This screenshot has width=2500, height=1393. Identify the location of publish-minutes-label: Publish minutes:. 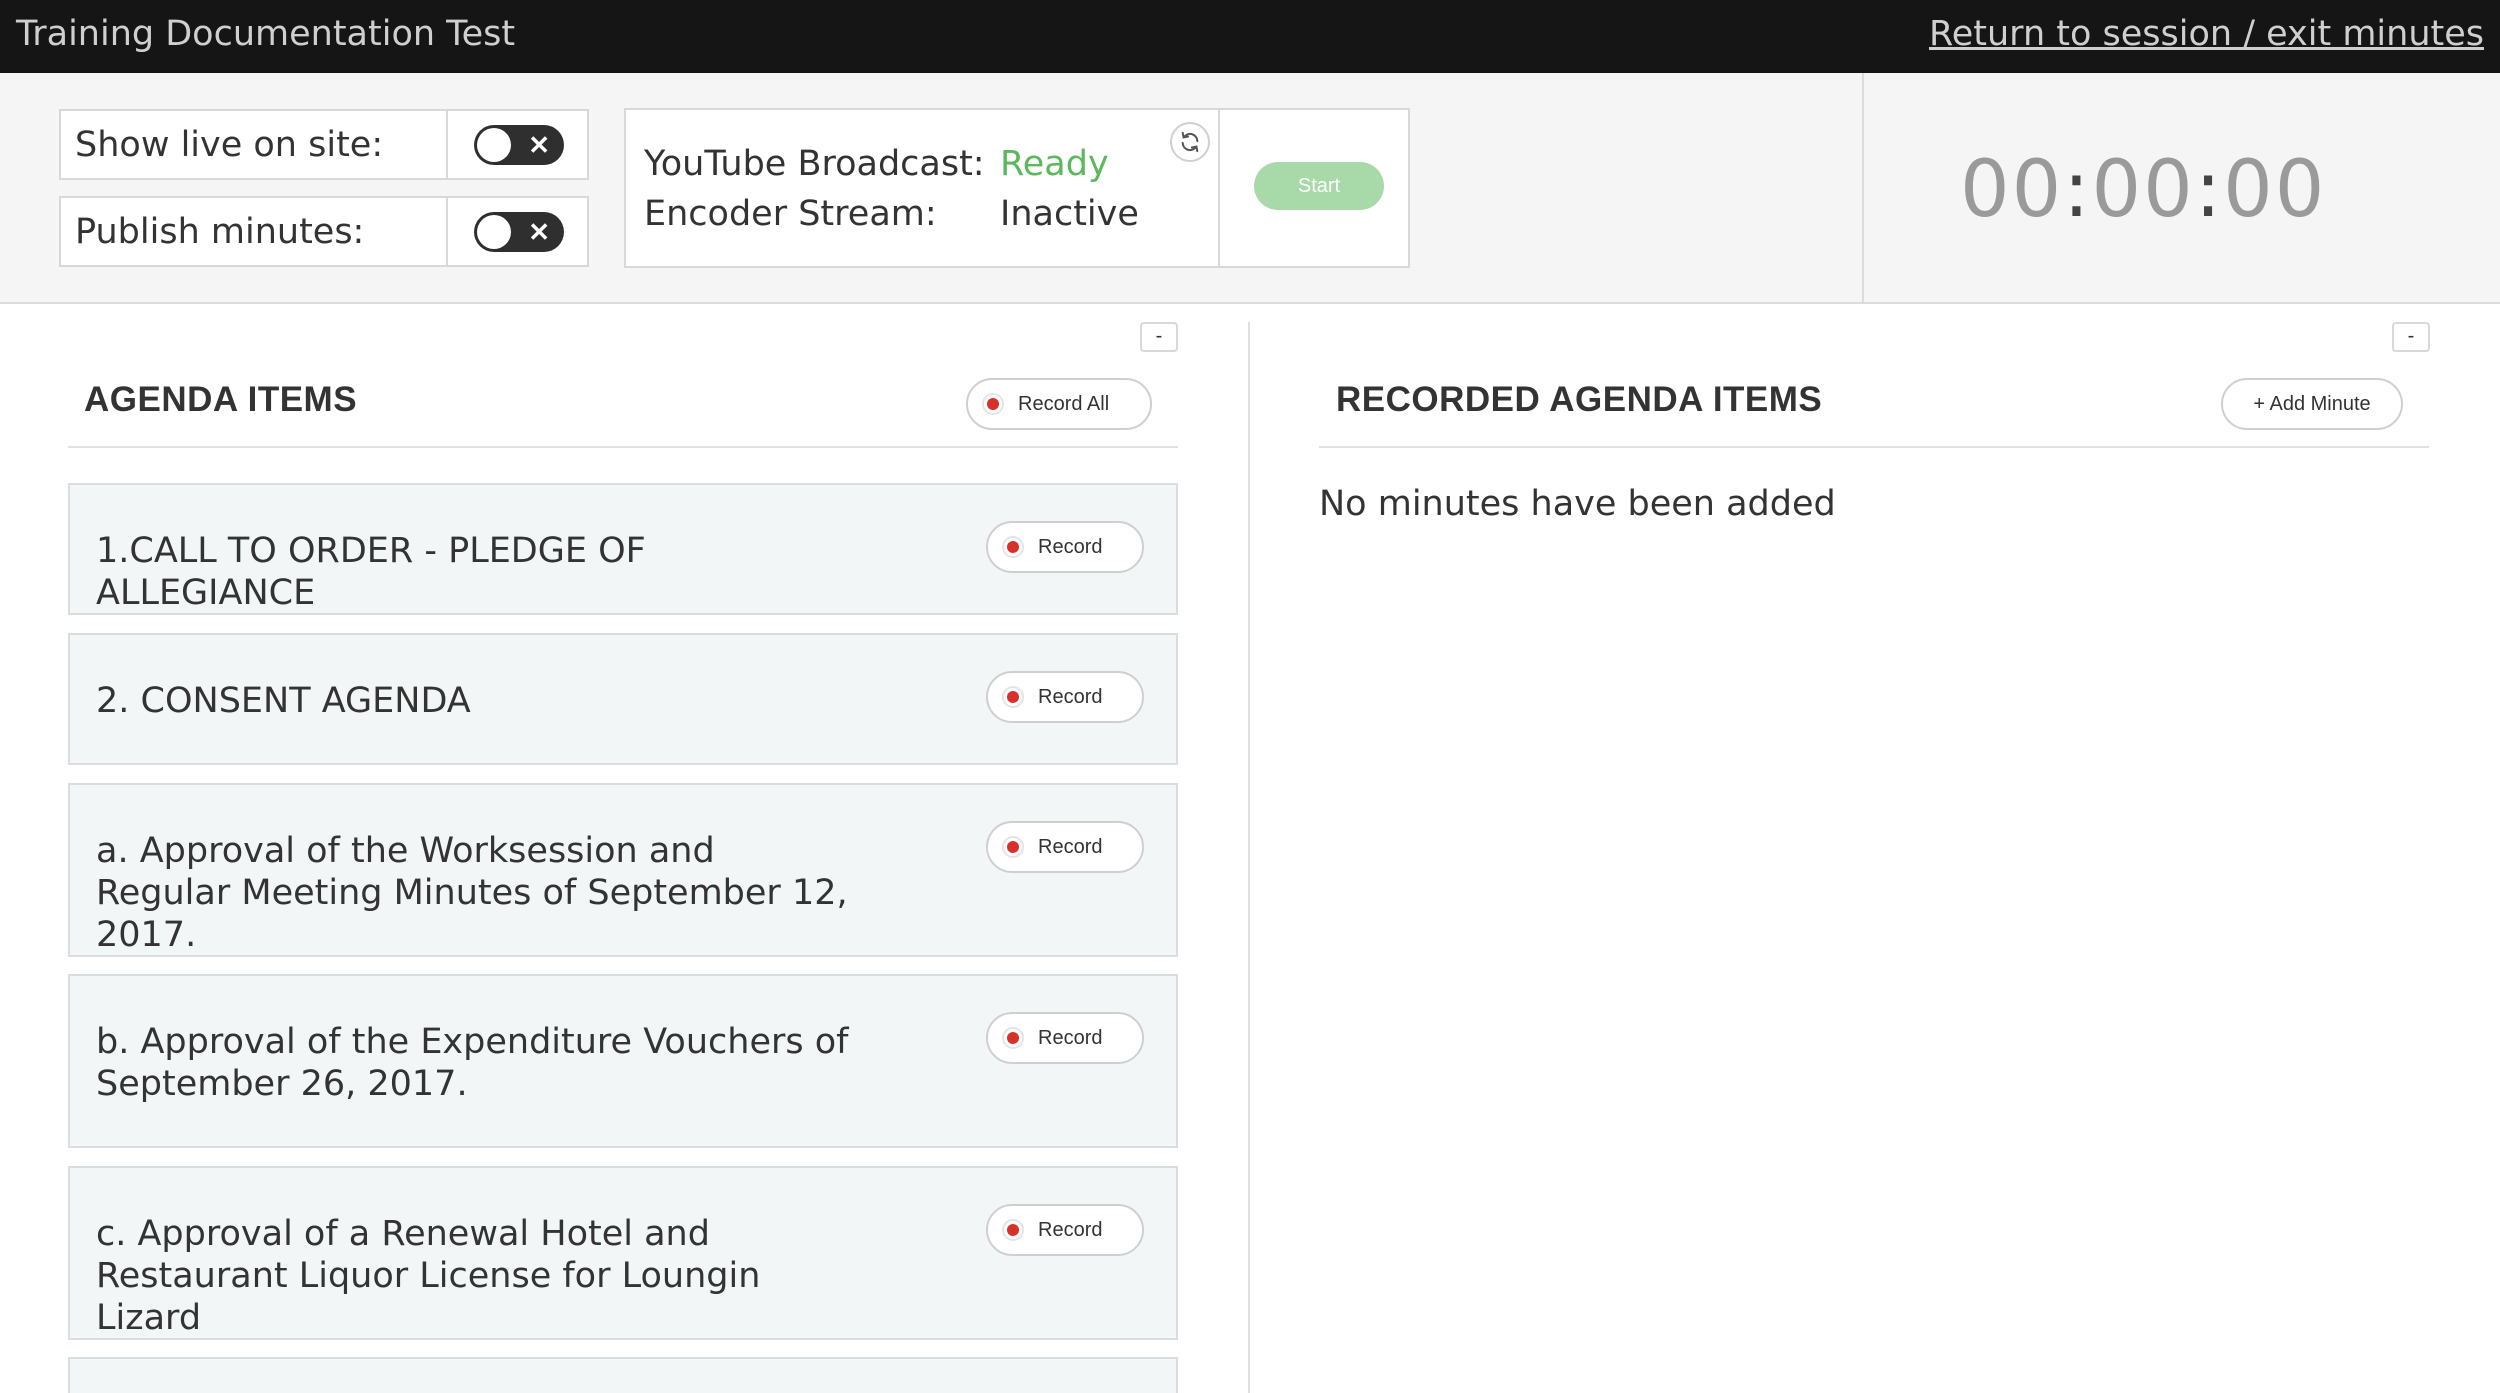
(220, 232).